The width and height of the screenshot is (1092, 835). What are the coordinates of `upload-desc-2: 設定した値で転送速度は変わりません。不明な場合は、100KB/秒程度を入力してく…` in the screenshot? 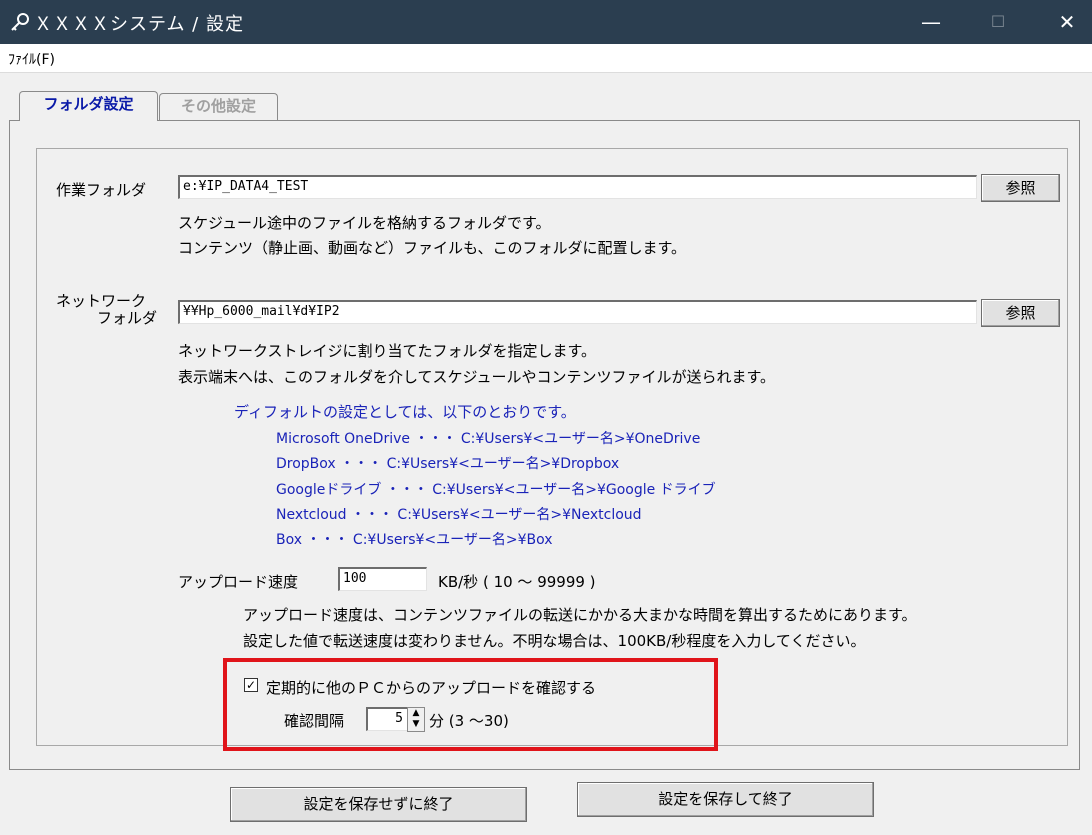 It's located at (554, 641).